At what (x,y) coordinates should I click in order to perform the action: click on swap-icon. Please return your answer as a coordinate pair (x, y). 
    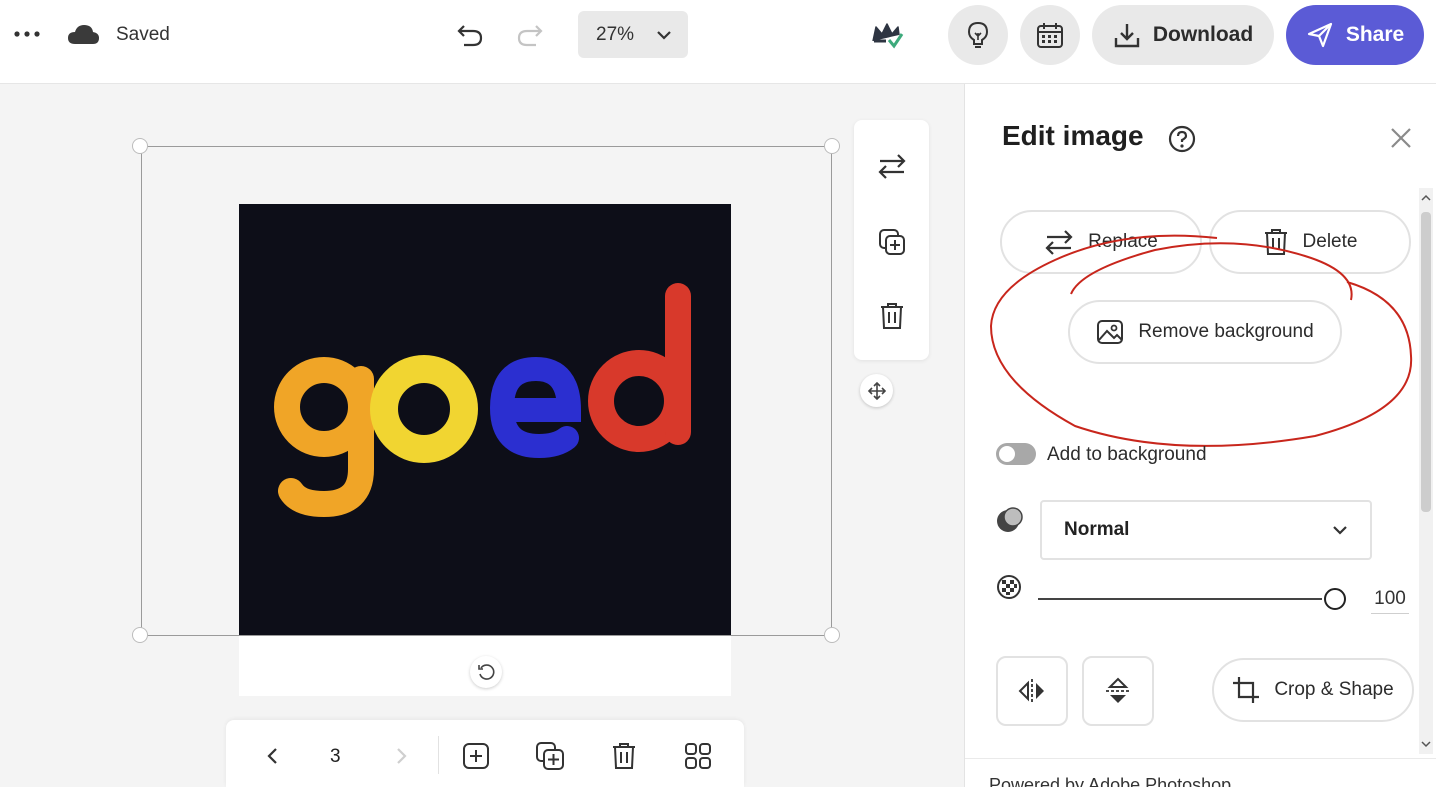
    Looking at the image, I should click on (892, 166).